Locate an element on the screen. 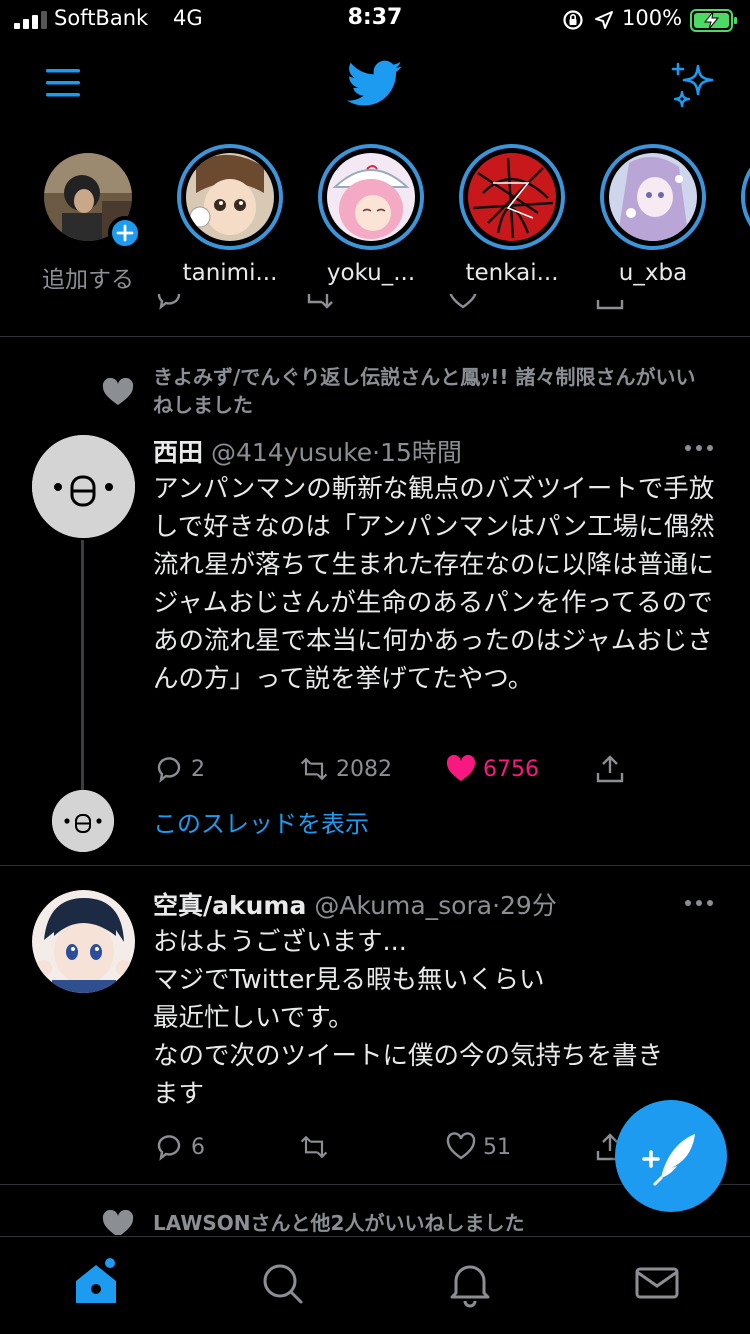 The width and height of the screenshot is (750, 1334). thread-line is located at coordinates (82, 665).